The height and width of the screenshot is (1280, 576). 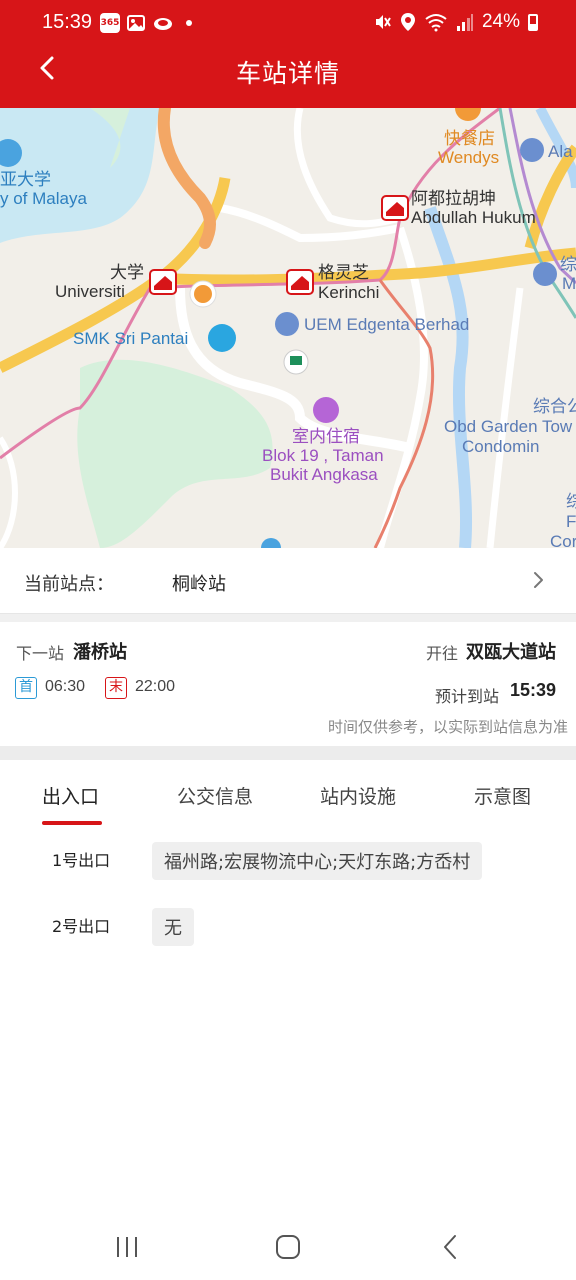 I want to click on last-train-time: 22:00, so click(x=155, y=686).